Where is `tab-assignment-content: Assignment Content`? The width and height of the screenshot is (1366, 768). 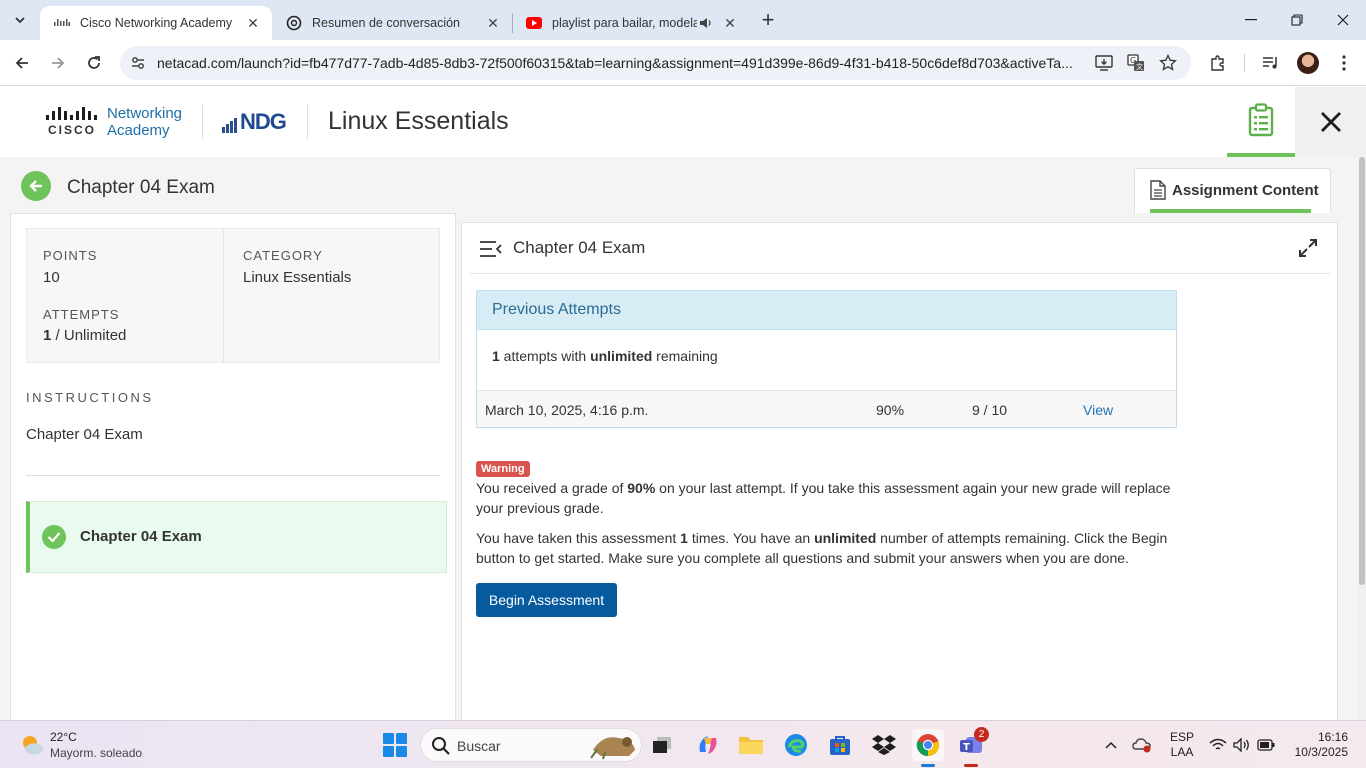 tab-assignment-content: Assignment Content is located at coordinates (1232, 190).